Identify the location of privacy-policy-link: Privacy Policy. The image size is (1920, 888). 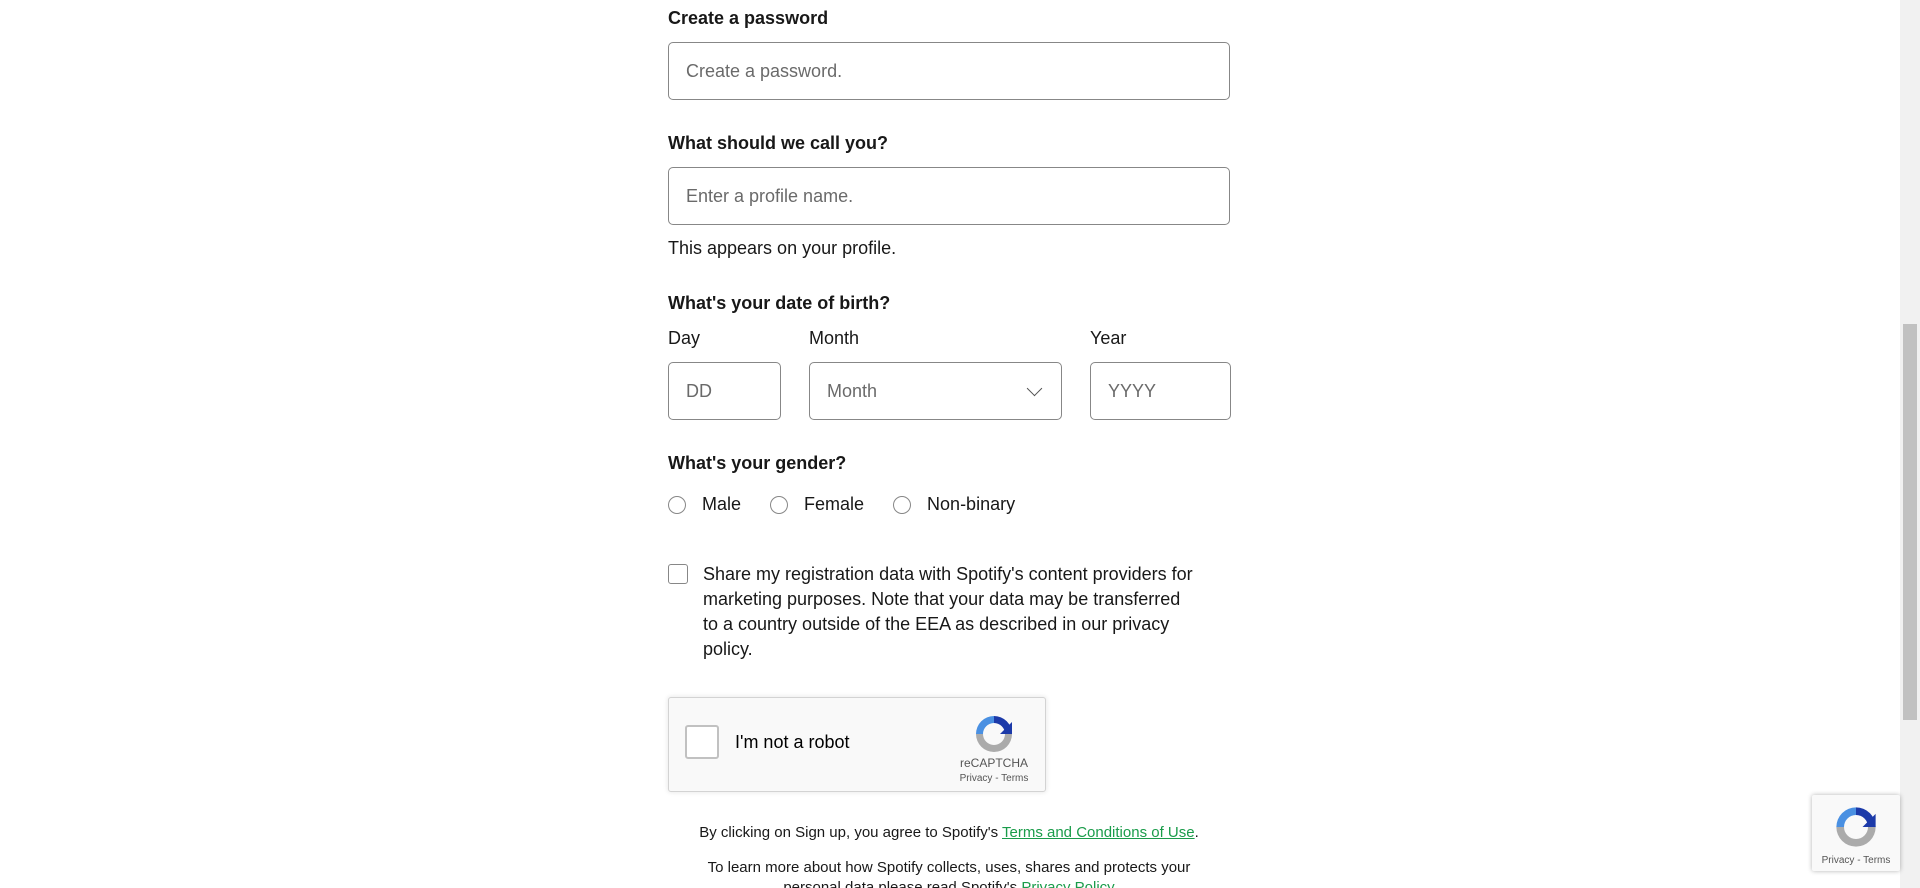
(1067, 883).